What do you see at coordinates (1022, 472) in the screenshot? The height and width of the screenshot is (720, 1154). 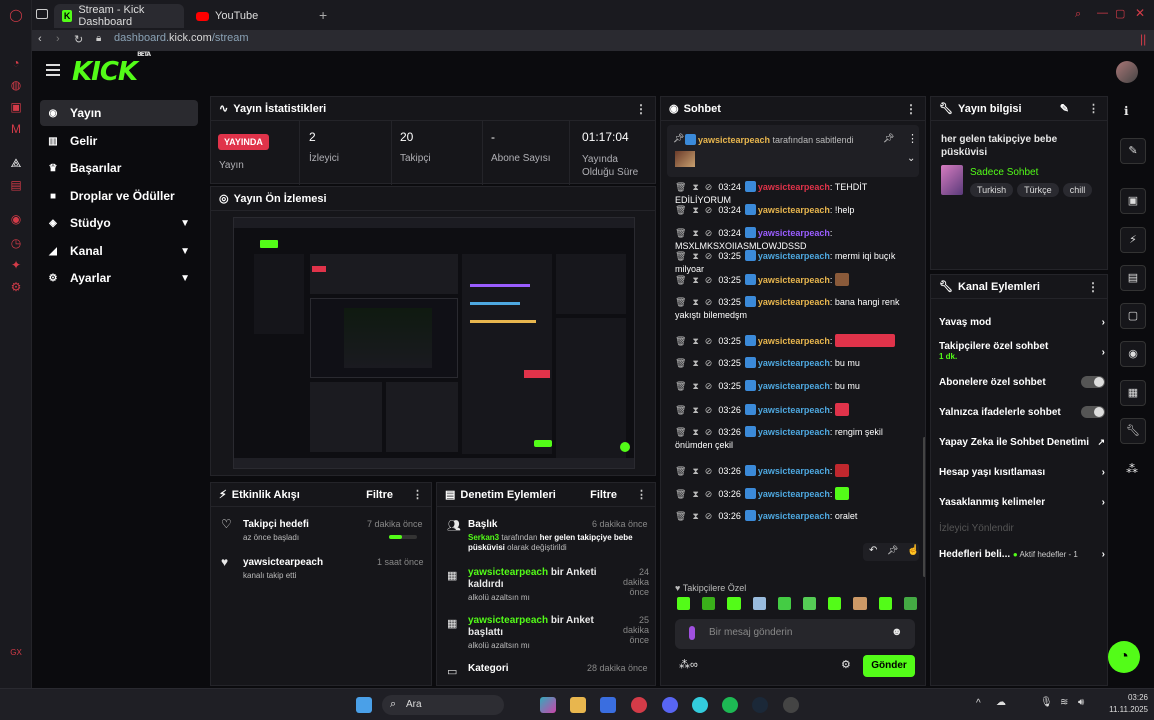 I see `action-account-age: Hesap yaşı kısıtlaması ›` at bounding box center [1022, 472].